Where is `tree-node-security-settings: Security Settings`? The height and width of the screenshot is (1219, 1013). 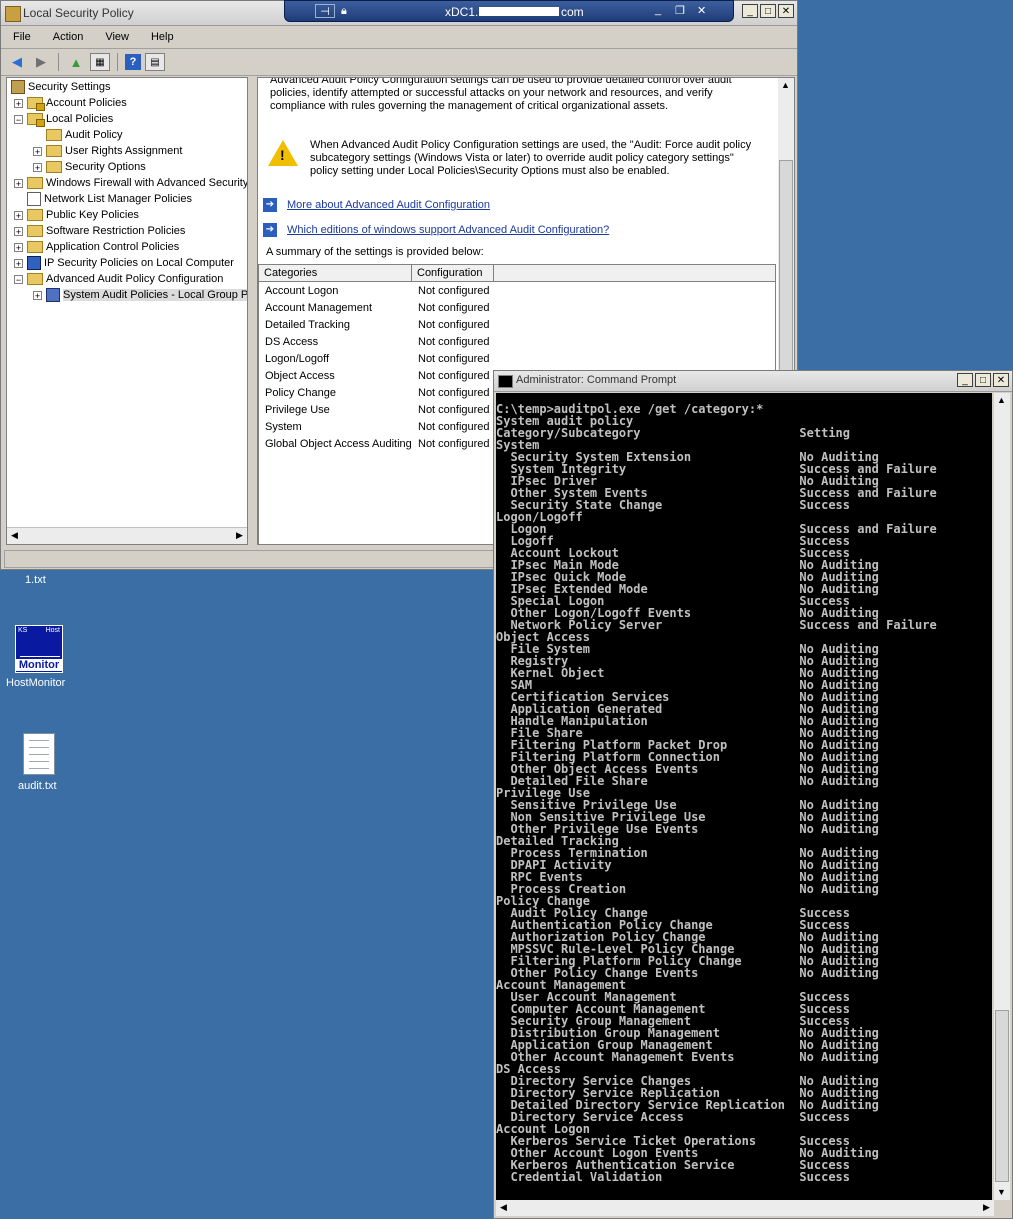
tree-node-security-settings: Security Settings is located at coordinates (61, 87).